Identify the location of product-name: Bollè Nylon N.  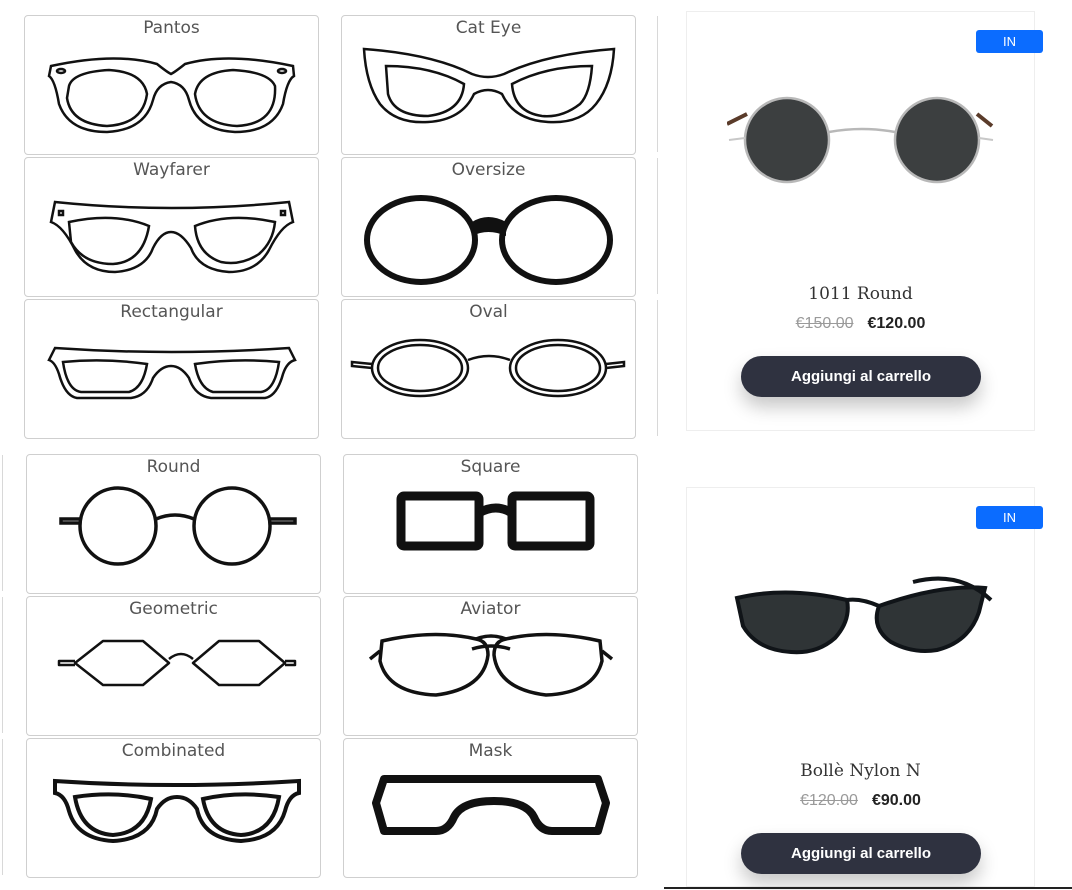
(860, 771).